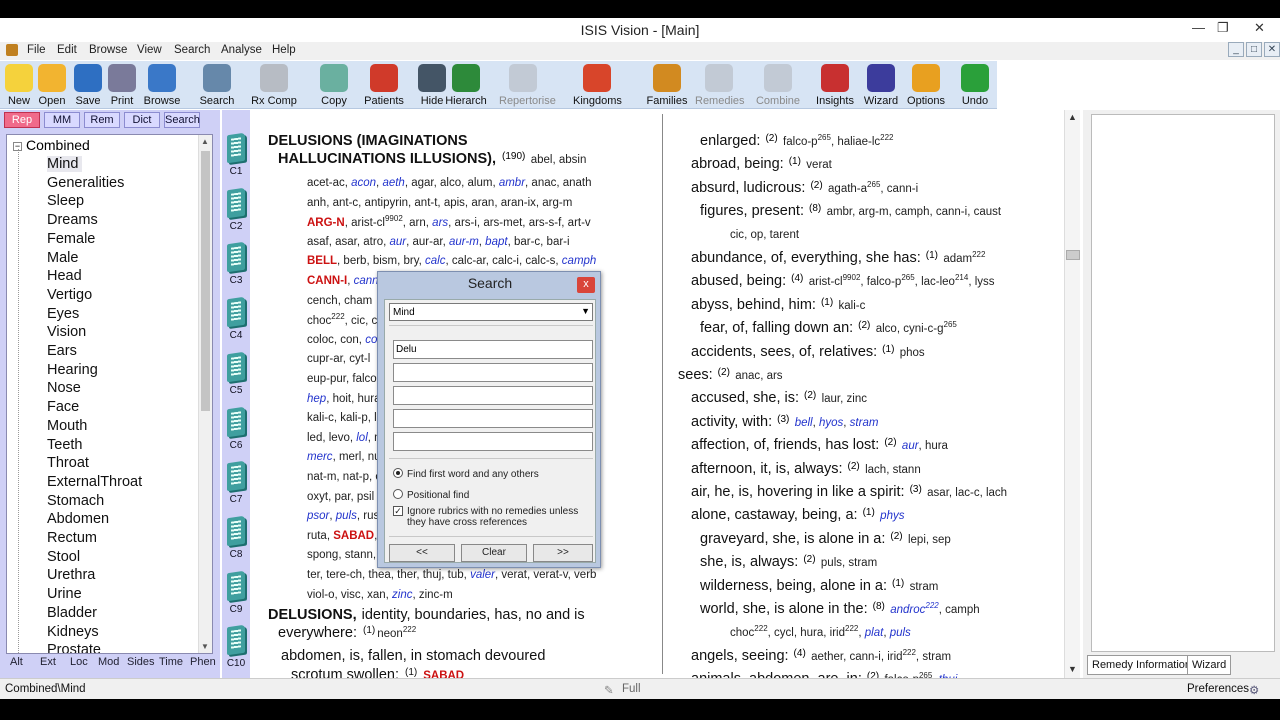  What do you see at coordinates (108, 50) in the screenshot?
I see `menu-browse: Browse` at bounding box center [108, 50].